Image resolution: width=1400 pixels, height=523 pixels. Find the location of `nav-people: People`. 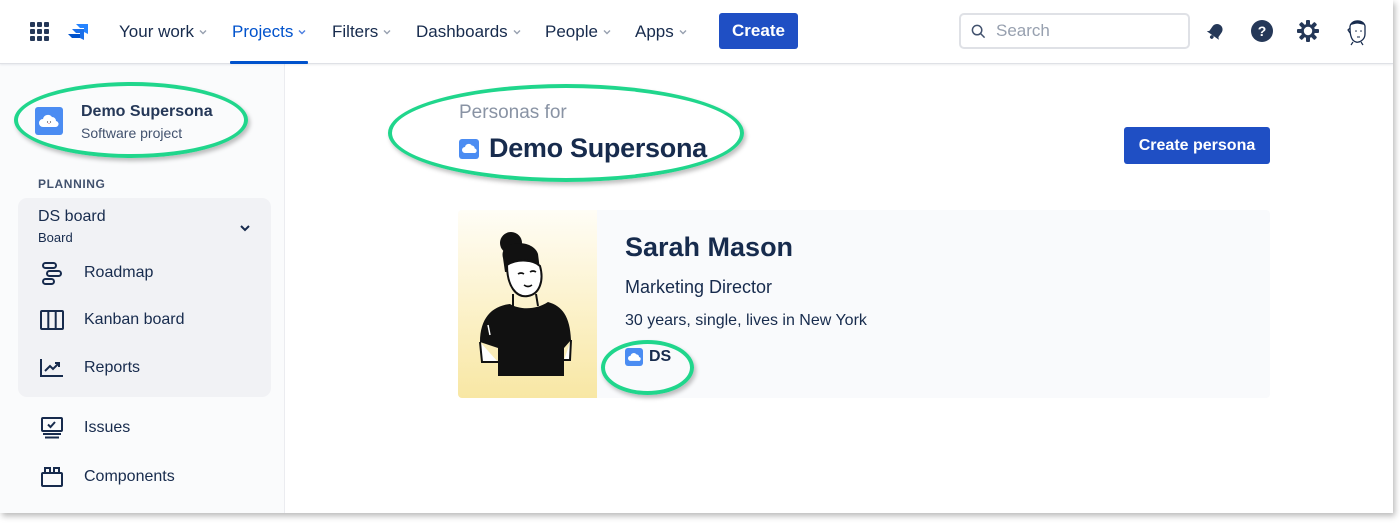

nav-people: People is located at coordinates (578, 32).